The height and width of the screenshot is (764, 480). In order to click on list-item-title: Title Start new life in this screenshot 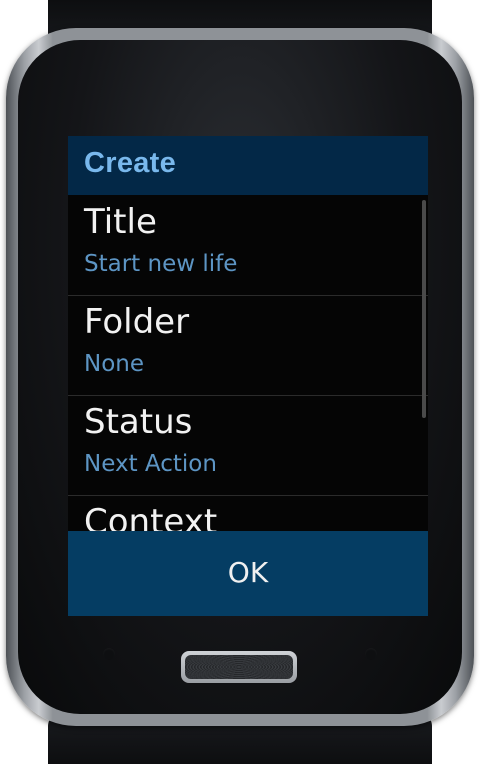, I will do `click(248, 246)`.